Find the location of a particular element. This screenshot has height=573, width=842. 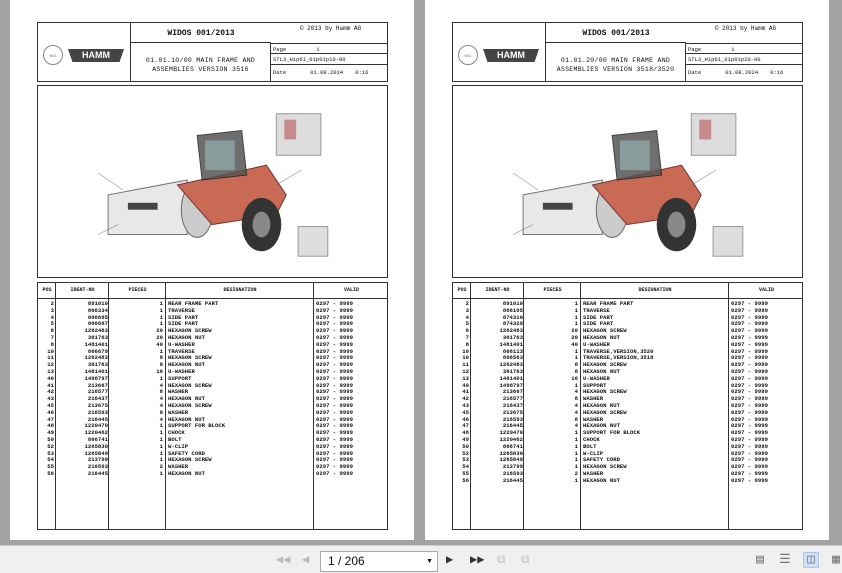

title-line-1: 01.01.20/00 MAIN FRAME AND is located at coordinates (615, 60).